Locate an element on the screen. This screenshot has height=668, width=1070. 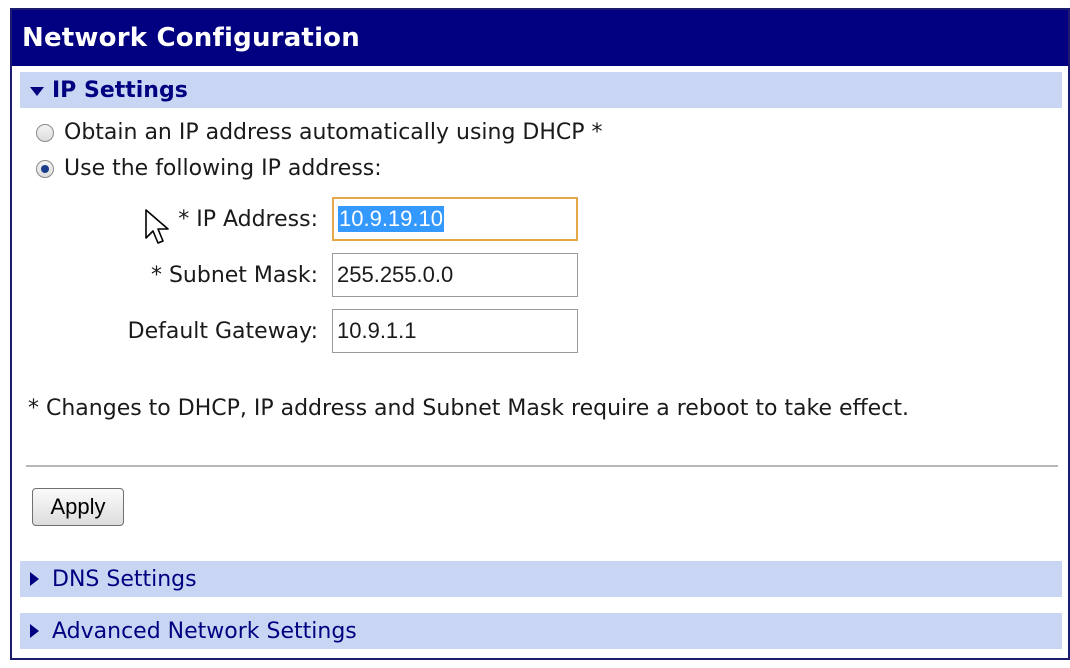
panel-title: Network Configuration is located at coordinates (540, 38).